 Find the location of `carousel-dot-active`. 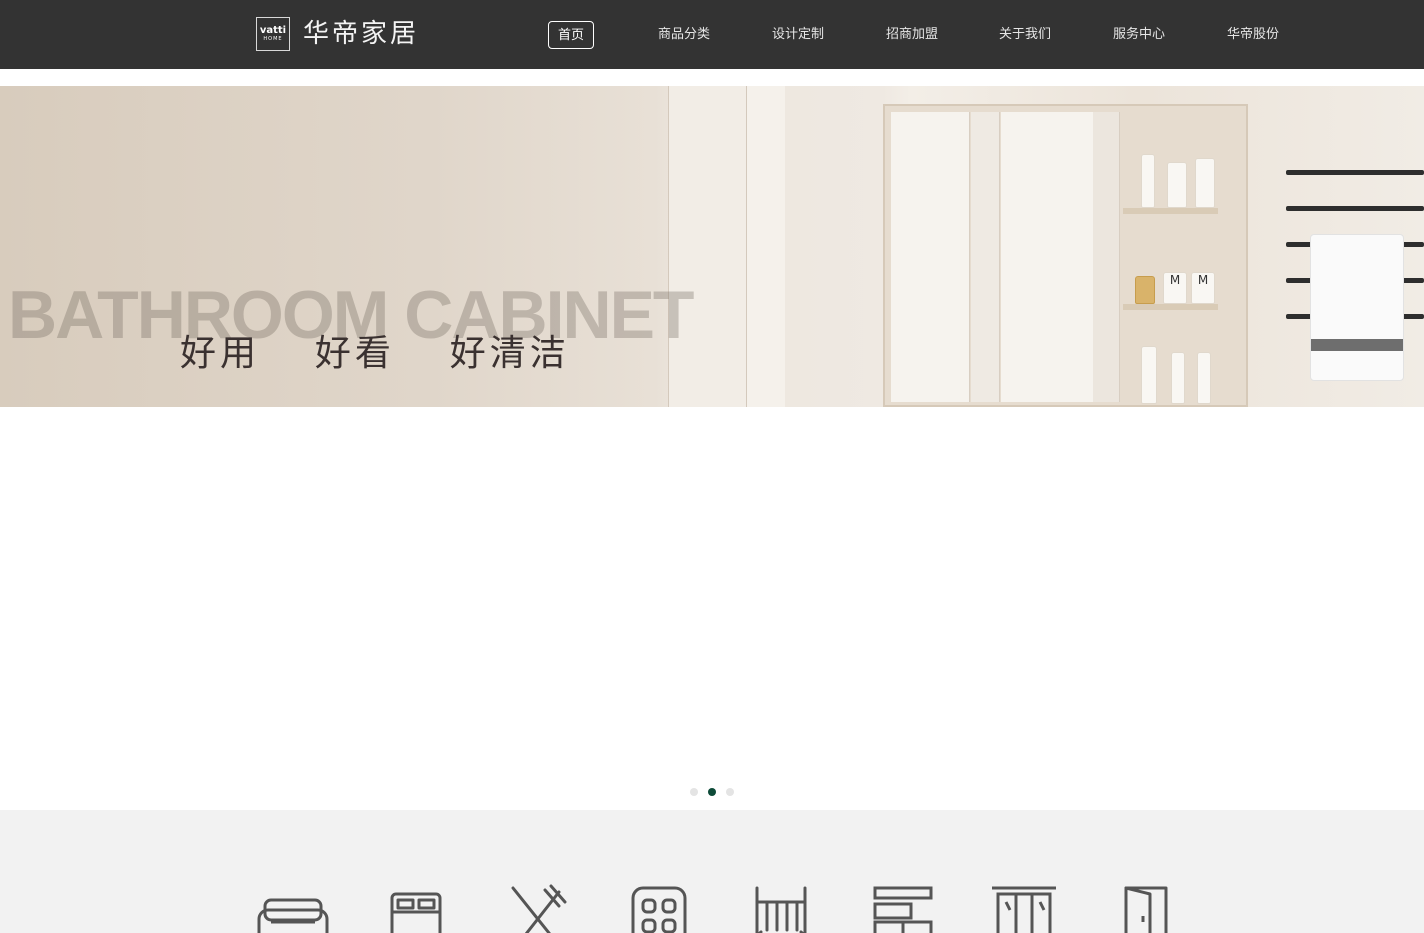

carousel-dot-active is located at coordinates (712, 792).